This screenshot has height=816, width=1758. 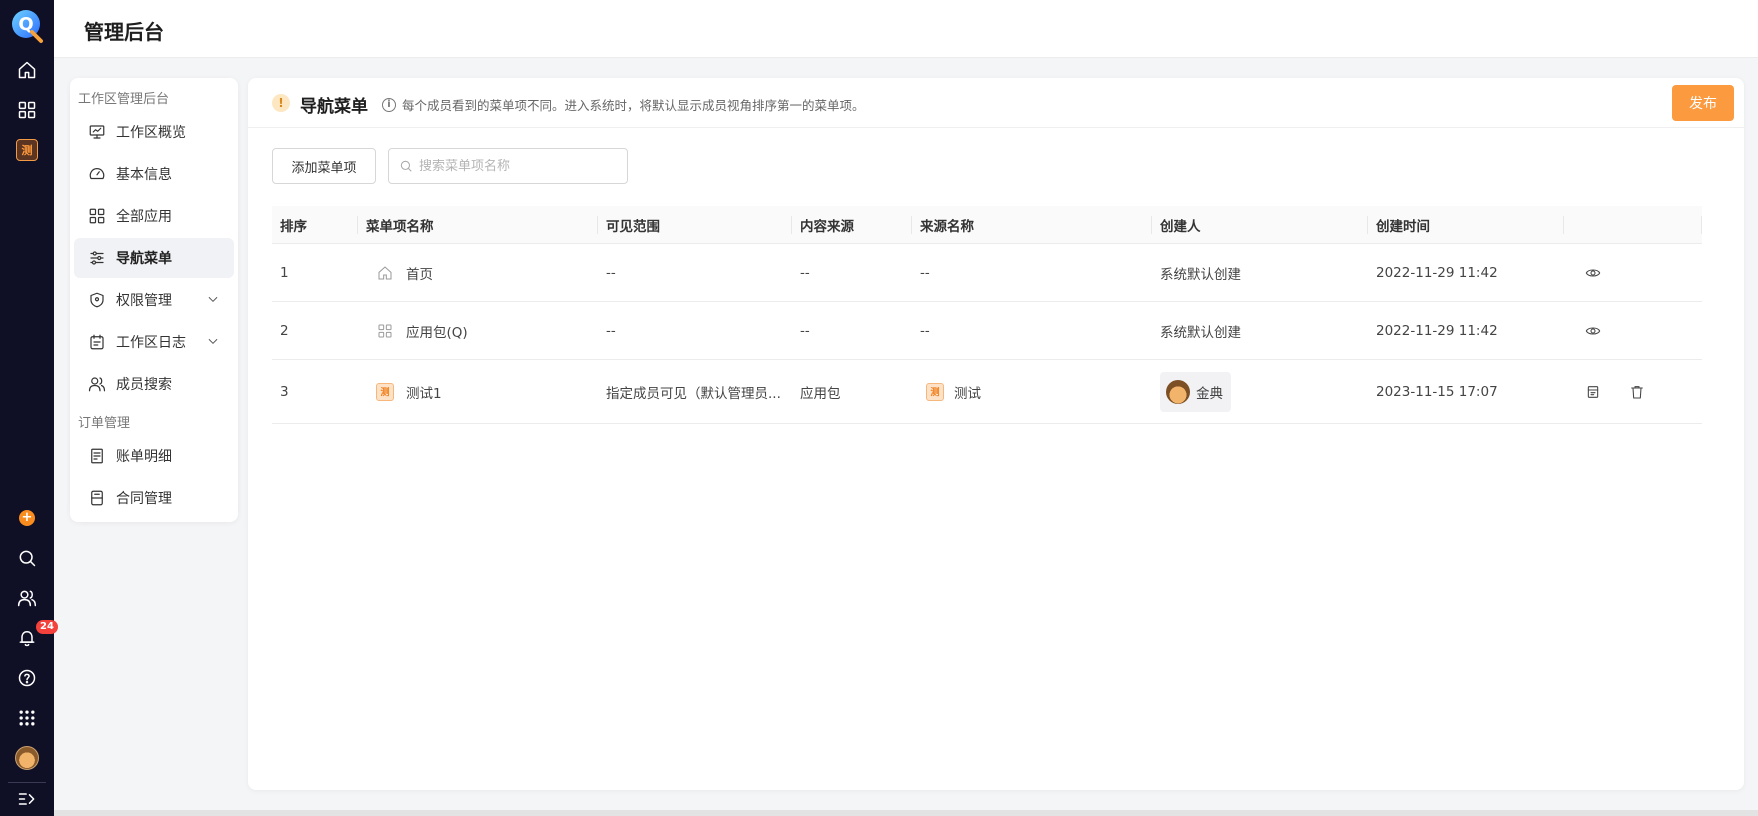 What do you see at coordinates (284, 272) in the screenshot?
I see `cell-order: 1` at bounding box center [284, 272].